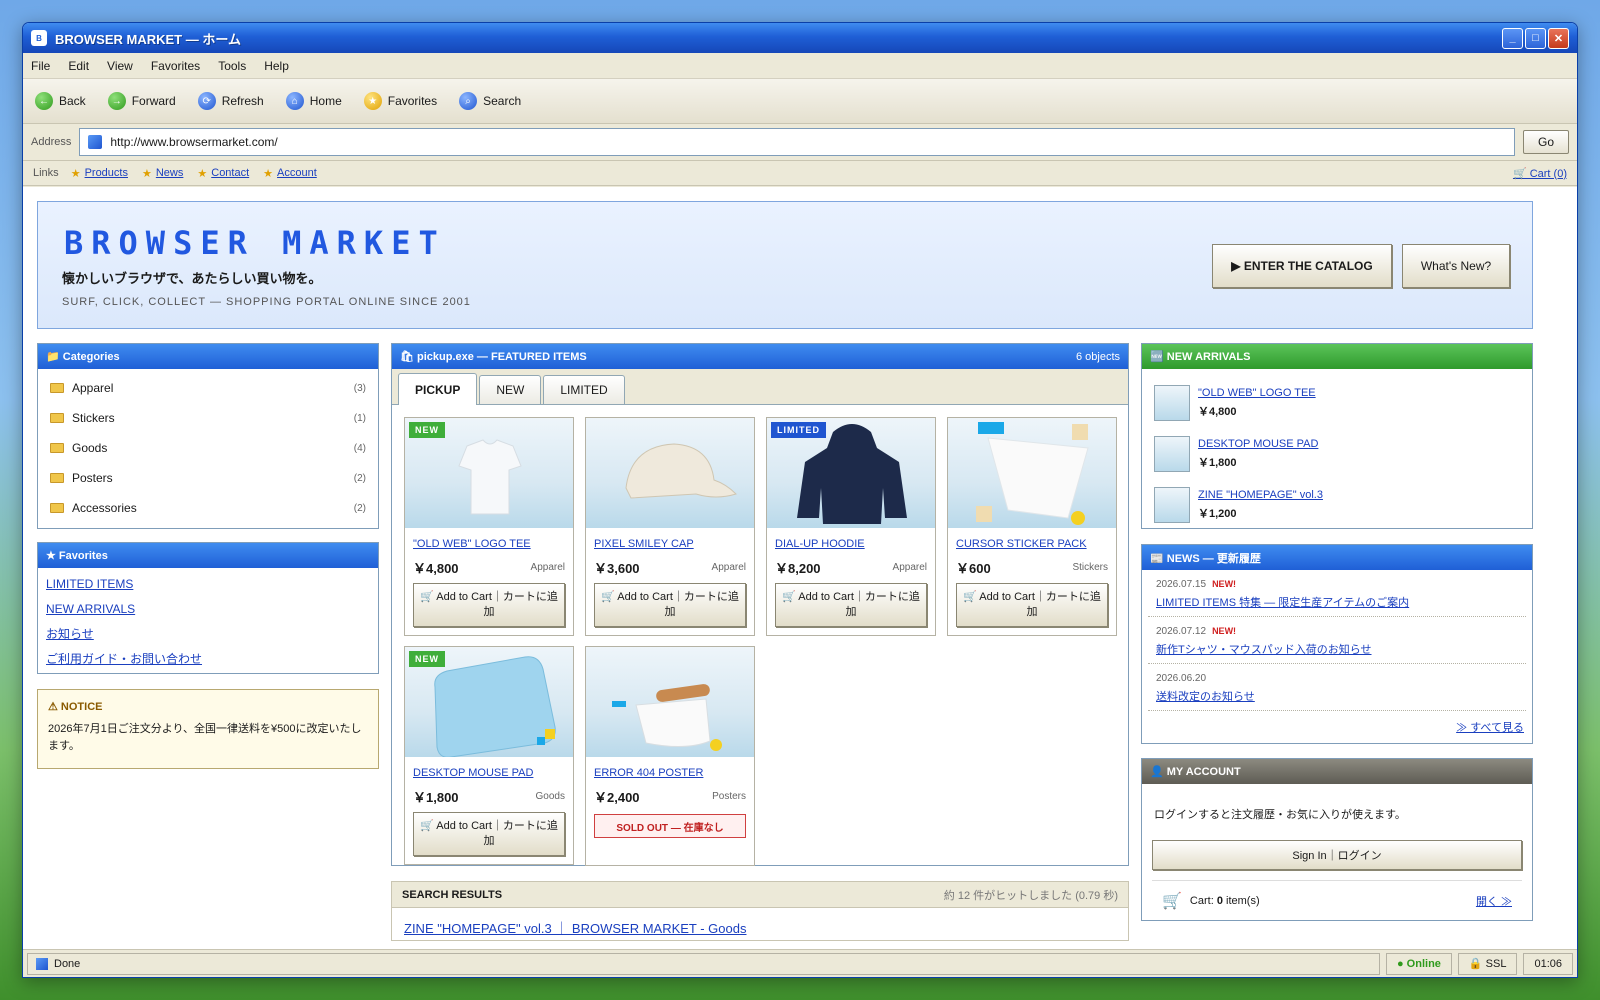 This screenshot has height=1000, width=1600. I want to click on open-cart-link: 開く ≫, so click(1494, 901).